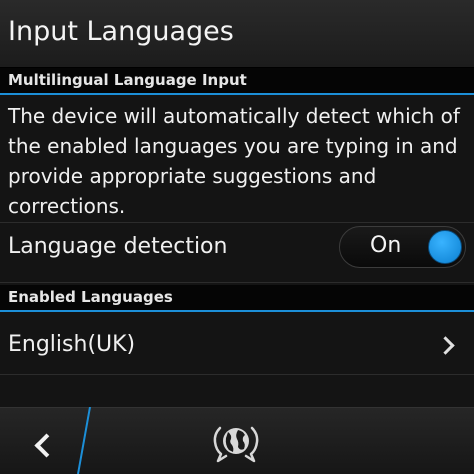 The height and width of the screenshot is (474, 474). What do you see at coordinates (237, 298) in the screenshot?
I see `section-header-enabled-languages: Enabled Languages` at bounding box center [237, 298].